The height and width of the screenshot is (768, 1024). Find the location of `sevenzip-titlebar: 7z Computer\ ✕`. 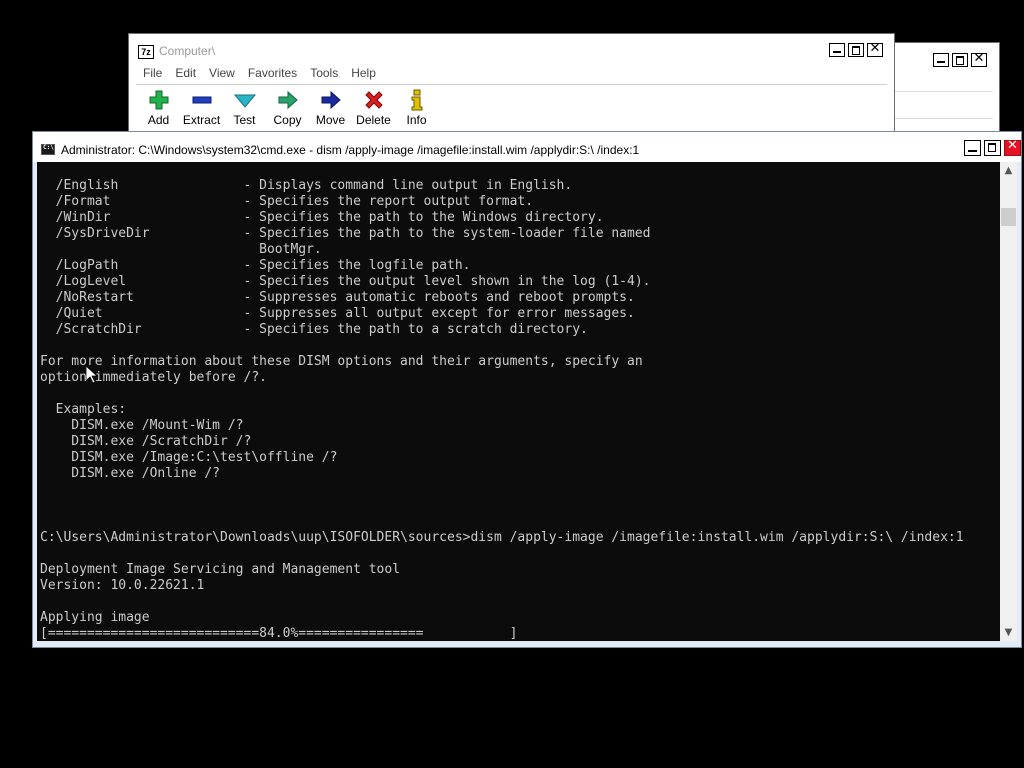

sevenzip-titlebar: 7z Computer\ ✕ is located at coordinates (511, 52).